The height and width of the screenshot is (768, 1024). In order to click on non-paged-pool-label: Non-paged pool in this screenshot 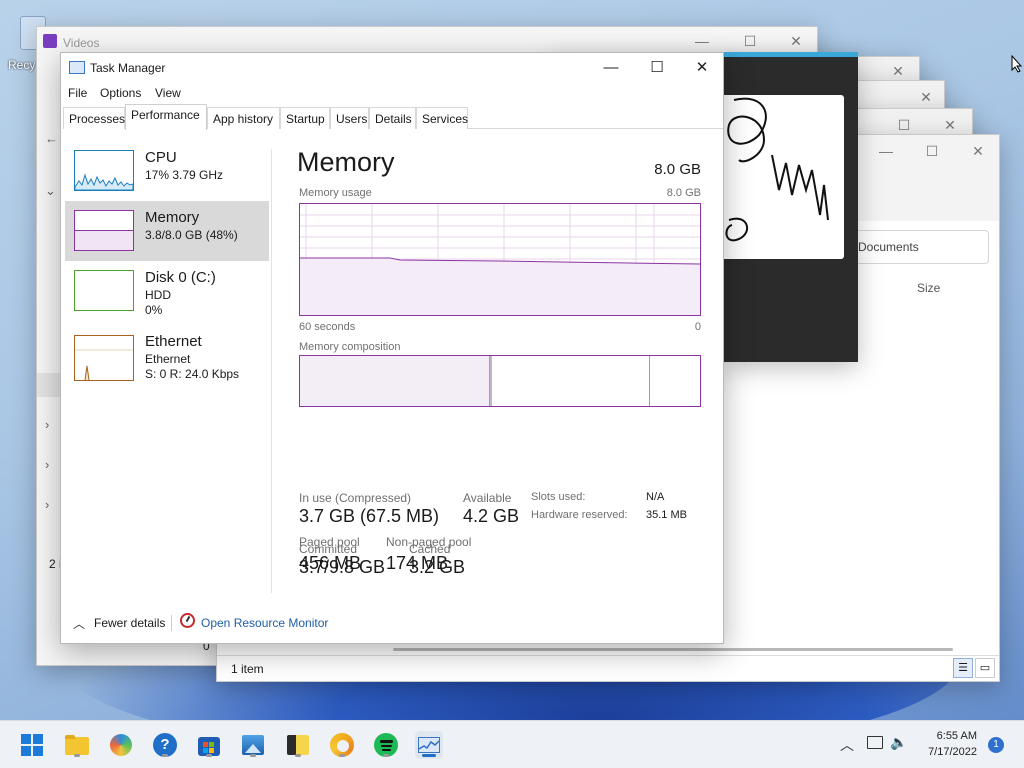, I will do `click(429, 542)`.